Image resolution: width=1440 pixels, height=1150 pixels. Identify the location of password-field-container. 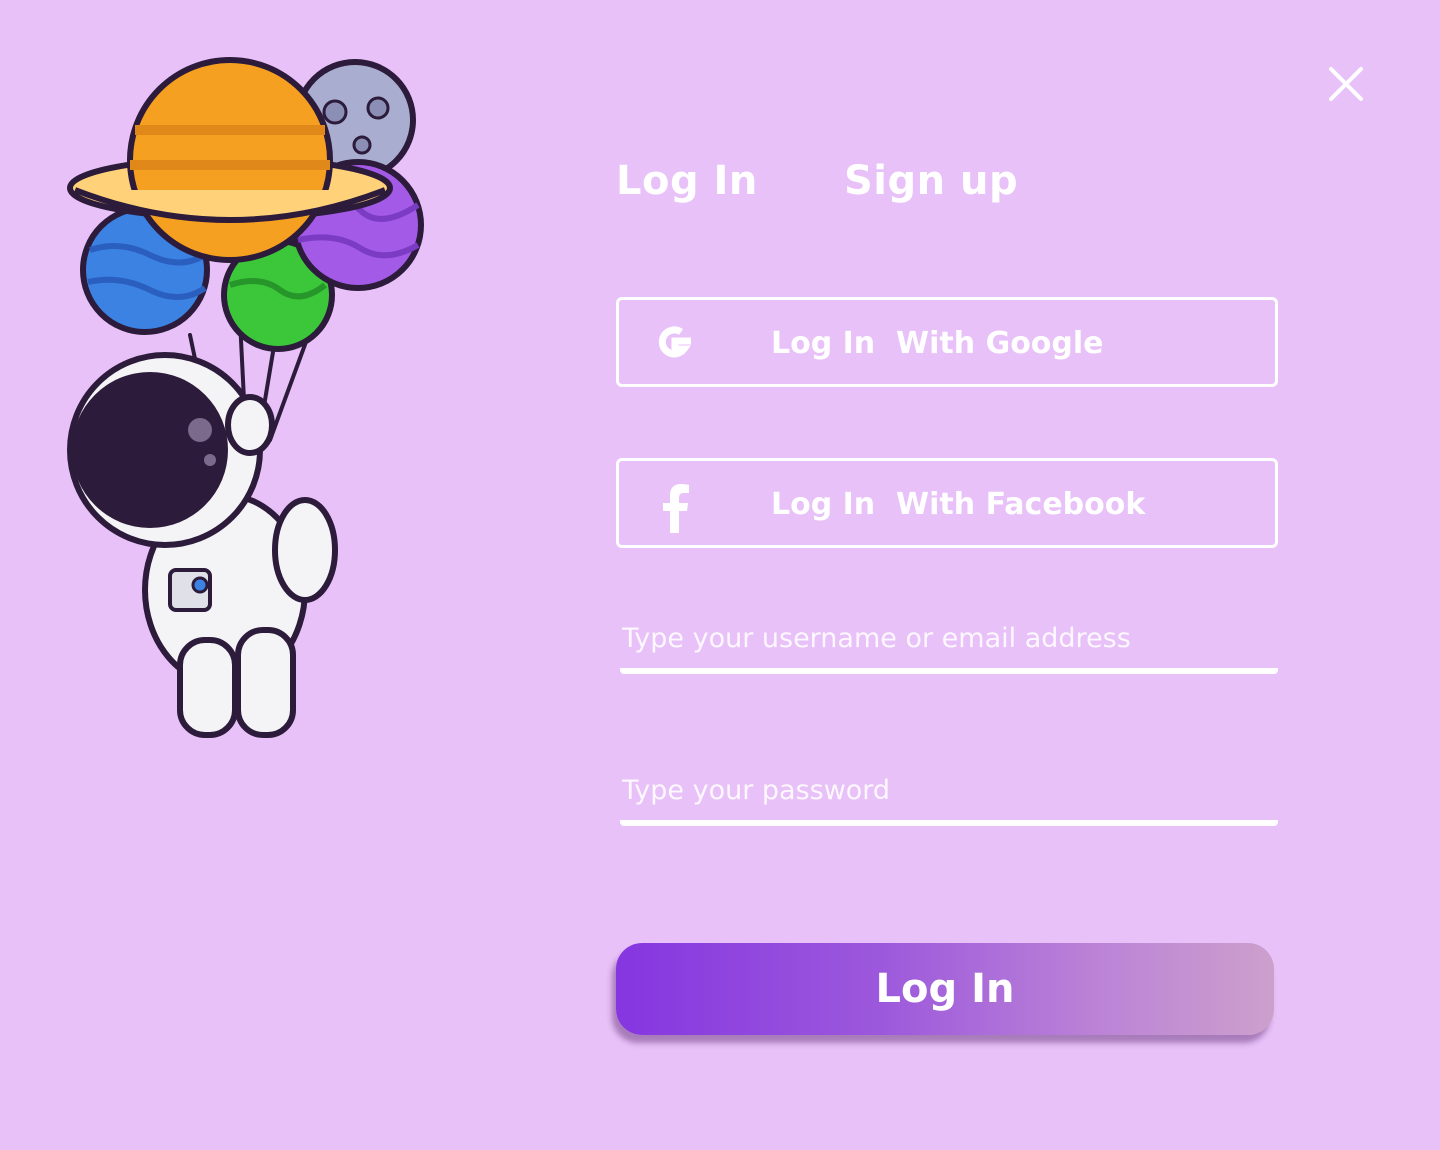
(949, 793).